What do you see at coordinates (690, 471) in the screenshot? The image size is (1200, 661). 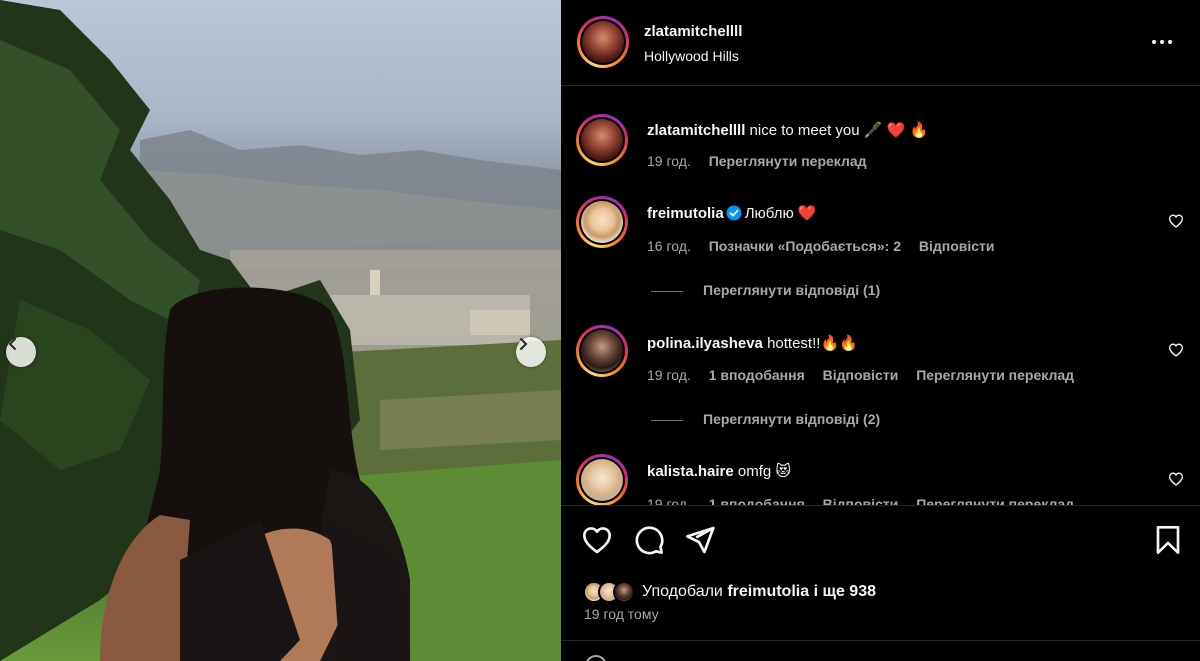 I see `comment-username: kalista.haire` at bounding box center [690, 471].